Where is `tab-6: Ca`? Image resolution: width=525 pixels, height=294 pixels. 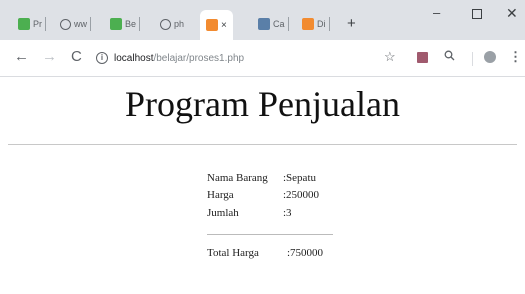
tab-6: Ca is located at coordinates (273, 24).